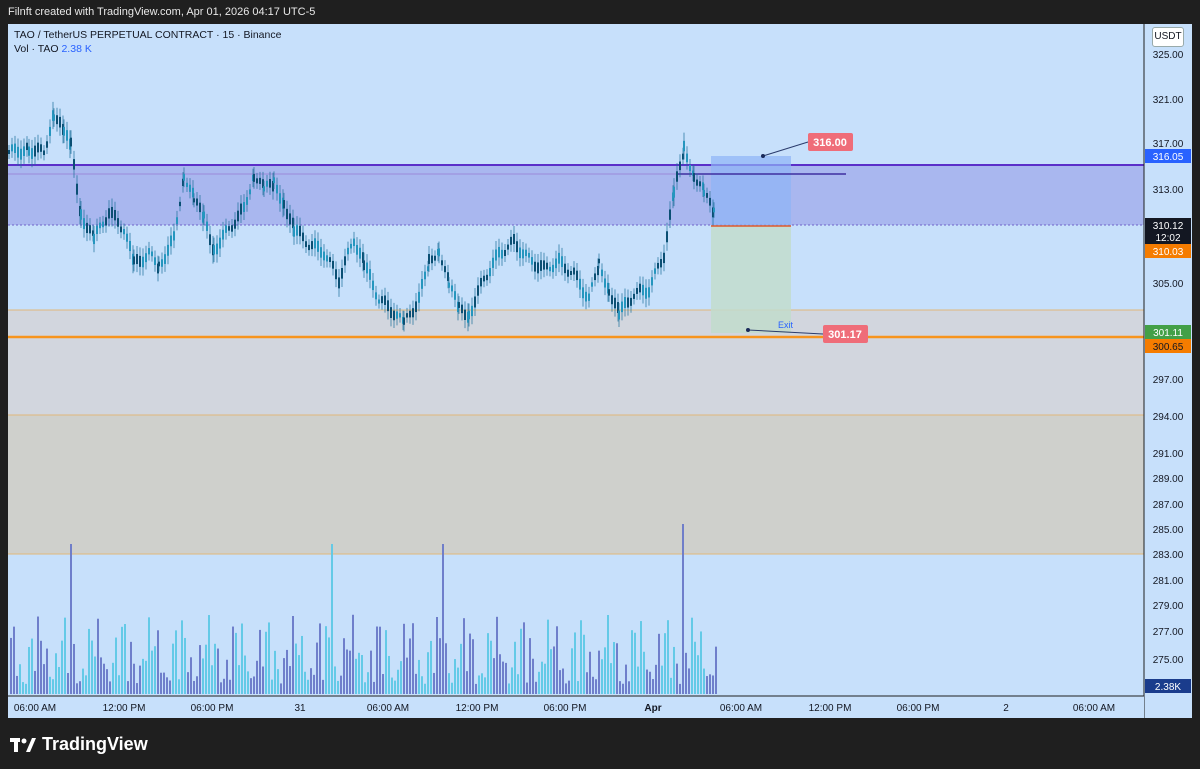 The width and height of the screenshot is (1200, 769). Describe the element at coordinates (830, 143) in the screenshot. I see `target-label: 316.00` at that location.